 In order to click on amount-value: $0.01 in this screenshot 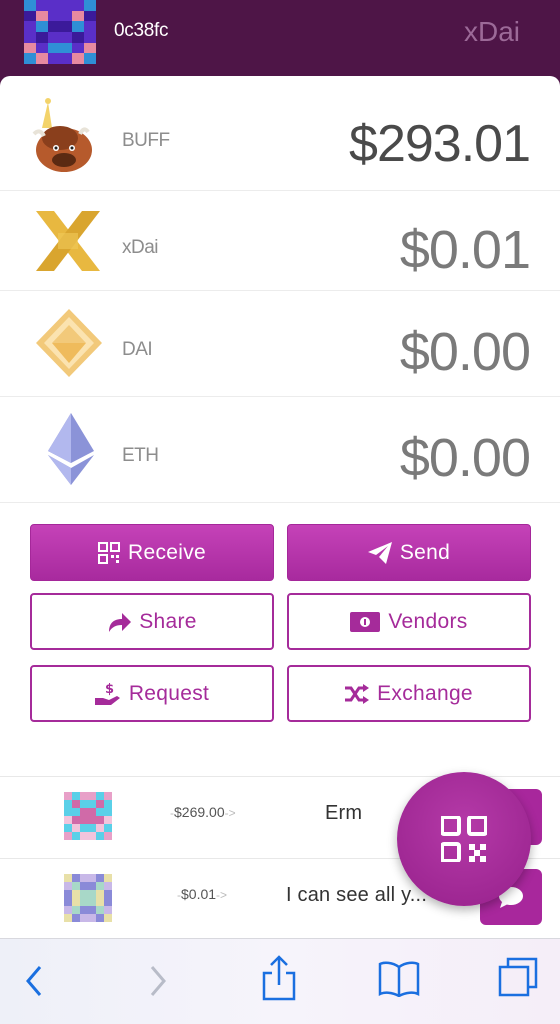, I will do `click(199, 894)`.